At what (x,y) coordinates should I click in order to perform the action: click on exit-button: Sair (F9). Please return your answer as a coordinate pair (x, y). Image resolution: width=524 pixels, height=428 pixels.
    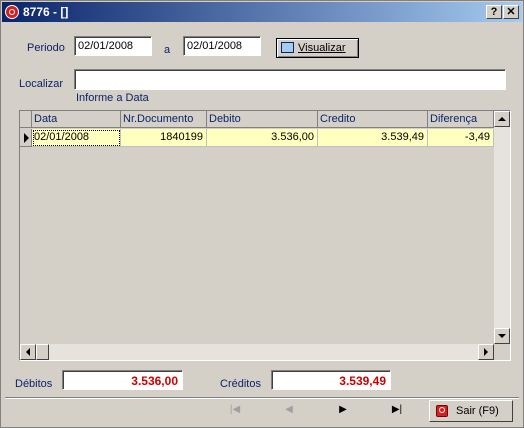
    Looking at the image, I should click on (471, 411).